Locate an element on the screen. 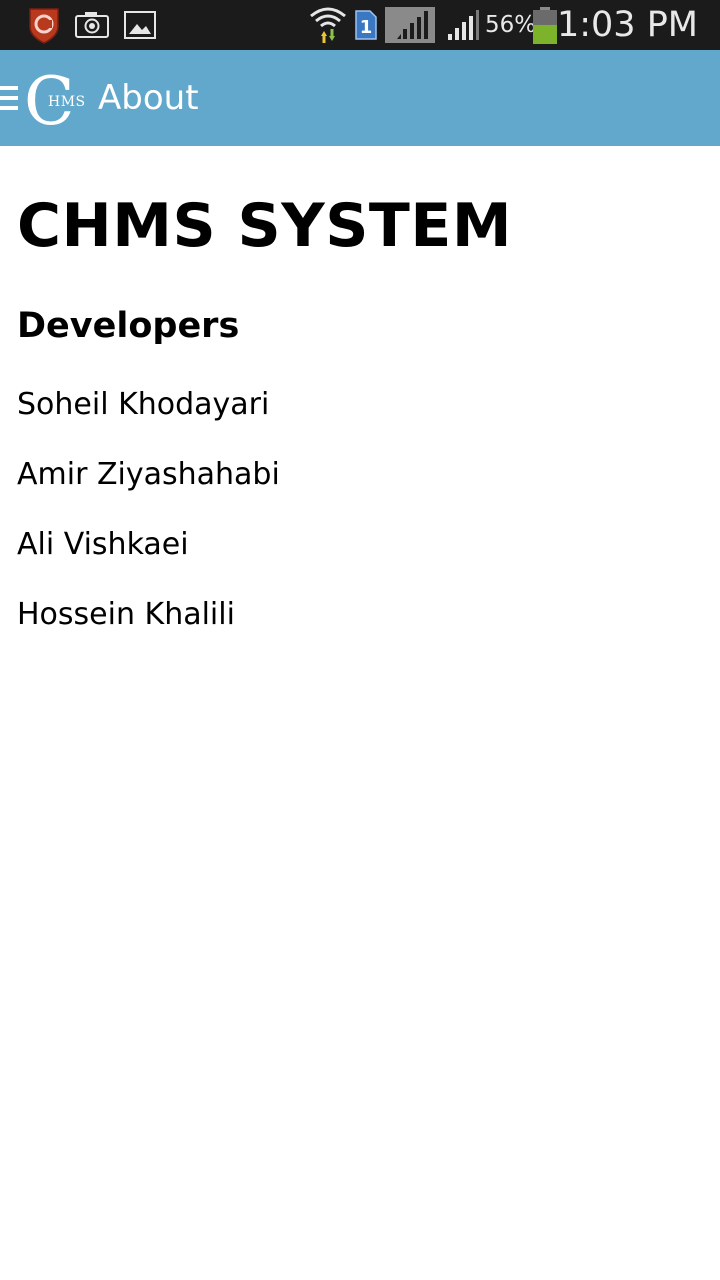 The image size is (720, 1280). developers-heading: Developers is located at coordinates (128, 326).